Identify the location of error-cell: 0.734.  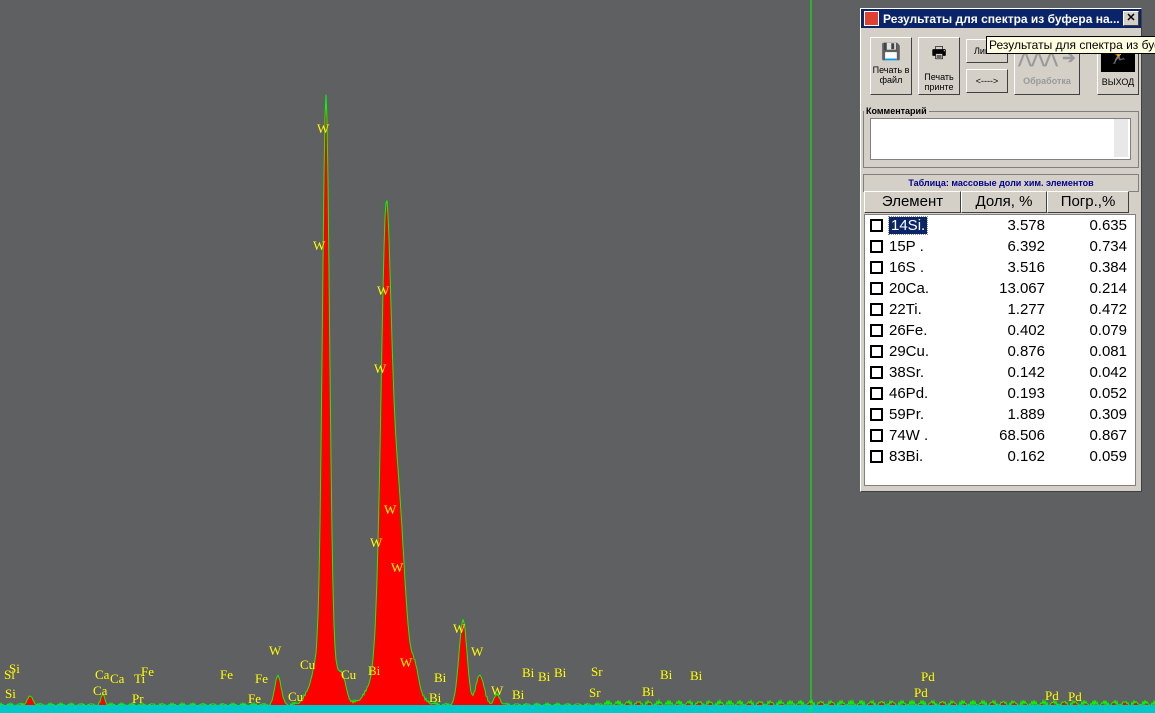
(1108, 246).